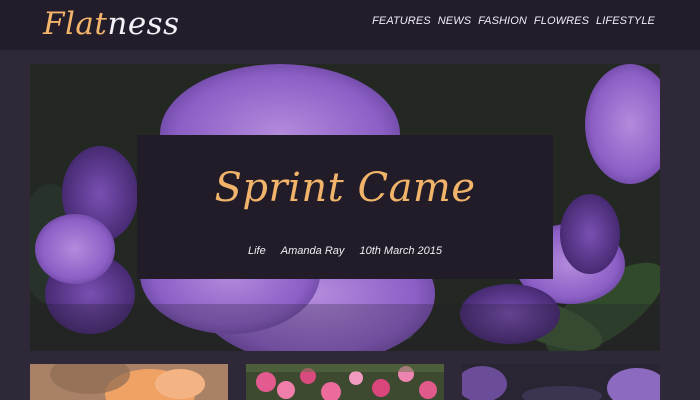  I want to click on hero-author: Amanda Ray, so click(313, 251).